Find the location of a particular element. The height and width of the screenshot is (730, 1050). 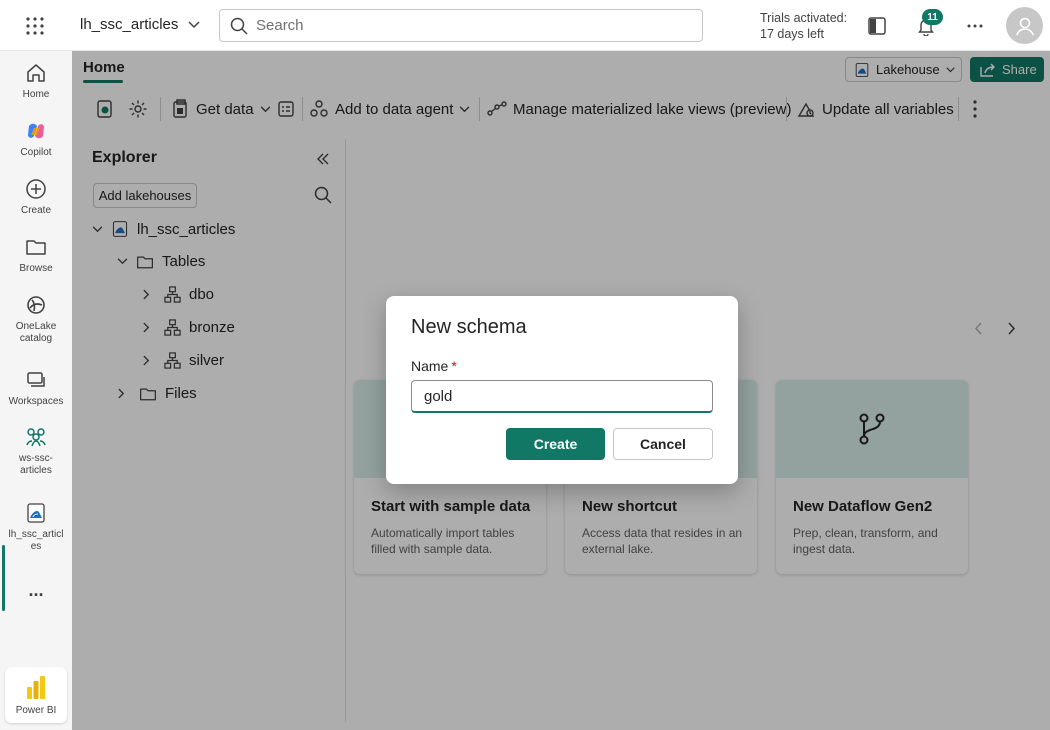

active-indicator is located at coordinates (3, 578).